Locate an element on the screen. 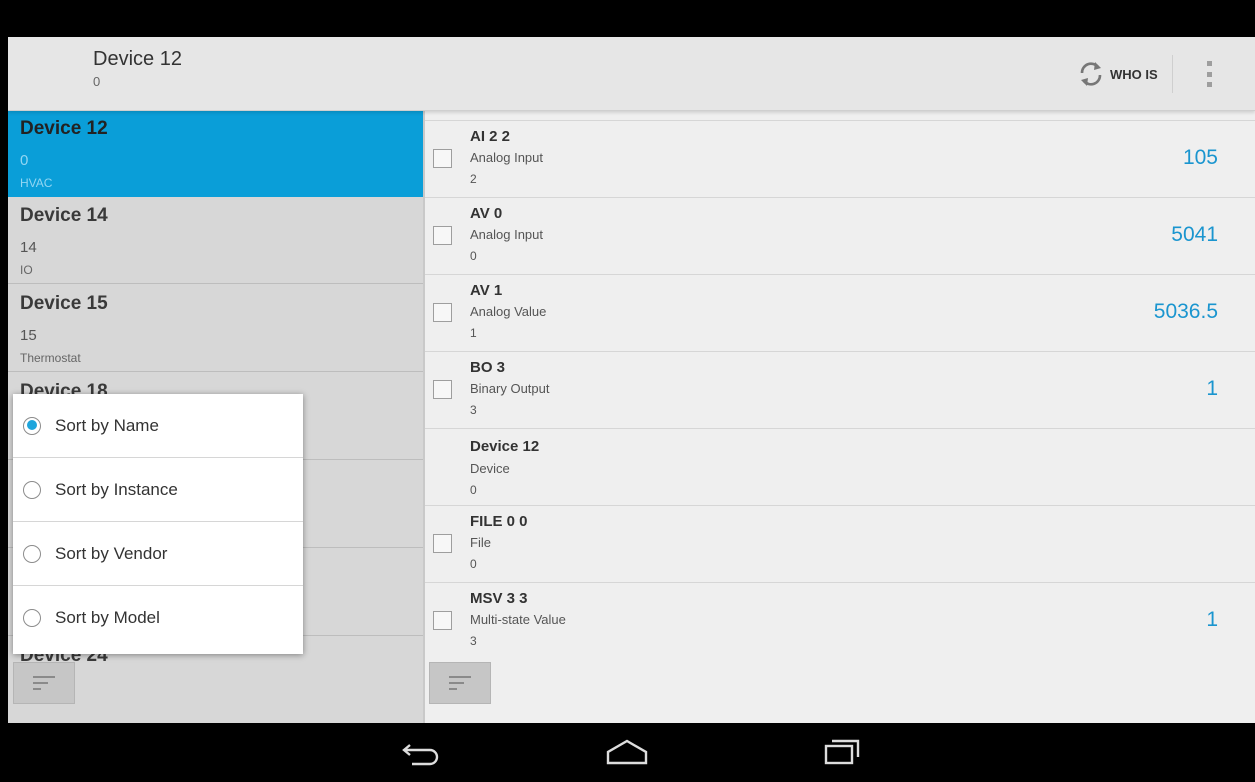 Image resolution: width=1255 pixels, height=782 pixels. object-name: AV 1 is located at coordinates (486, 290).